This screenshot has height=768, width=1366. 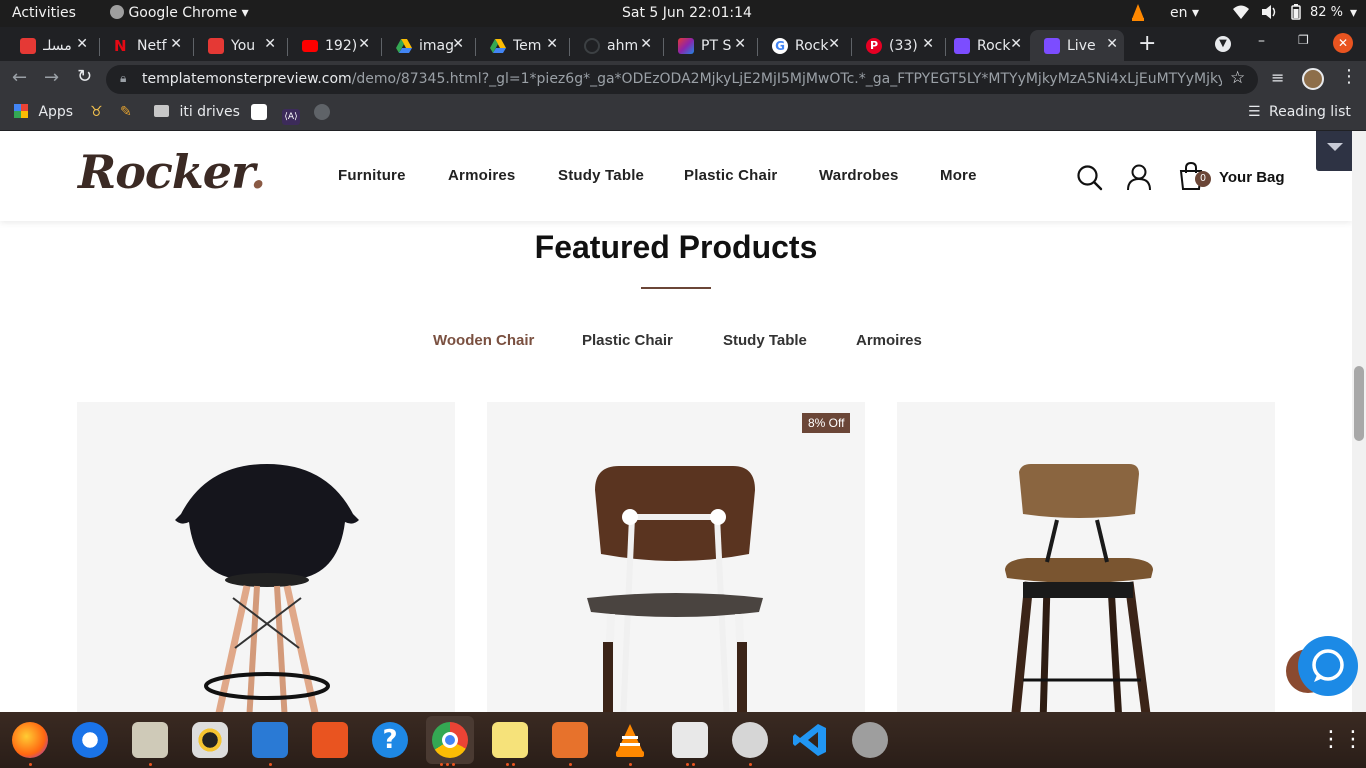 What do you see at coordinates (510, 740) in the screenshot?
I see `sticky-notes-icon` at bounding box center [510, 740].